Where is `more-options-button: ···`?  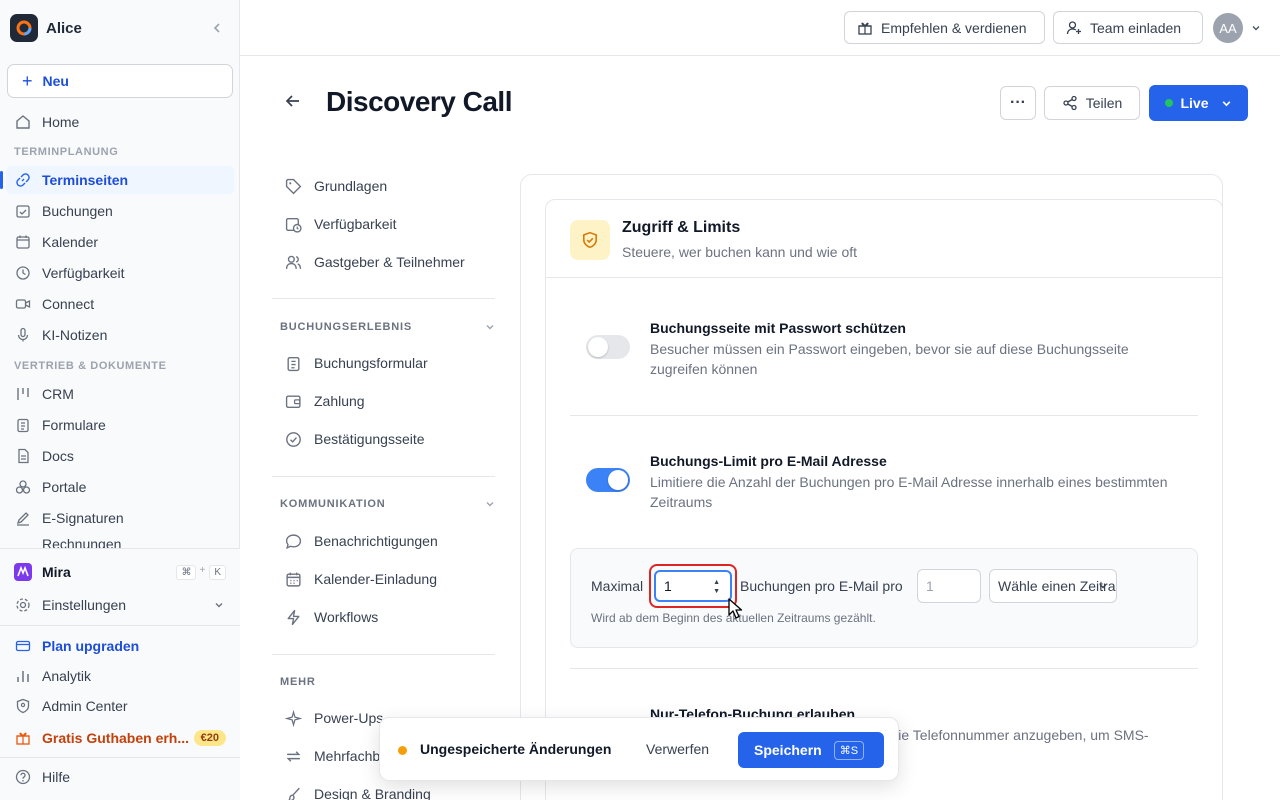 more-options-button: ··· is located at coordinates (1018, 103).